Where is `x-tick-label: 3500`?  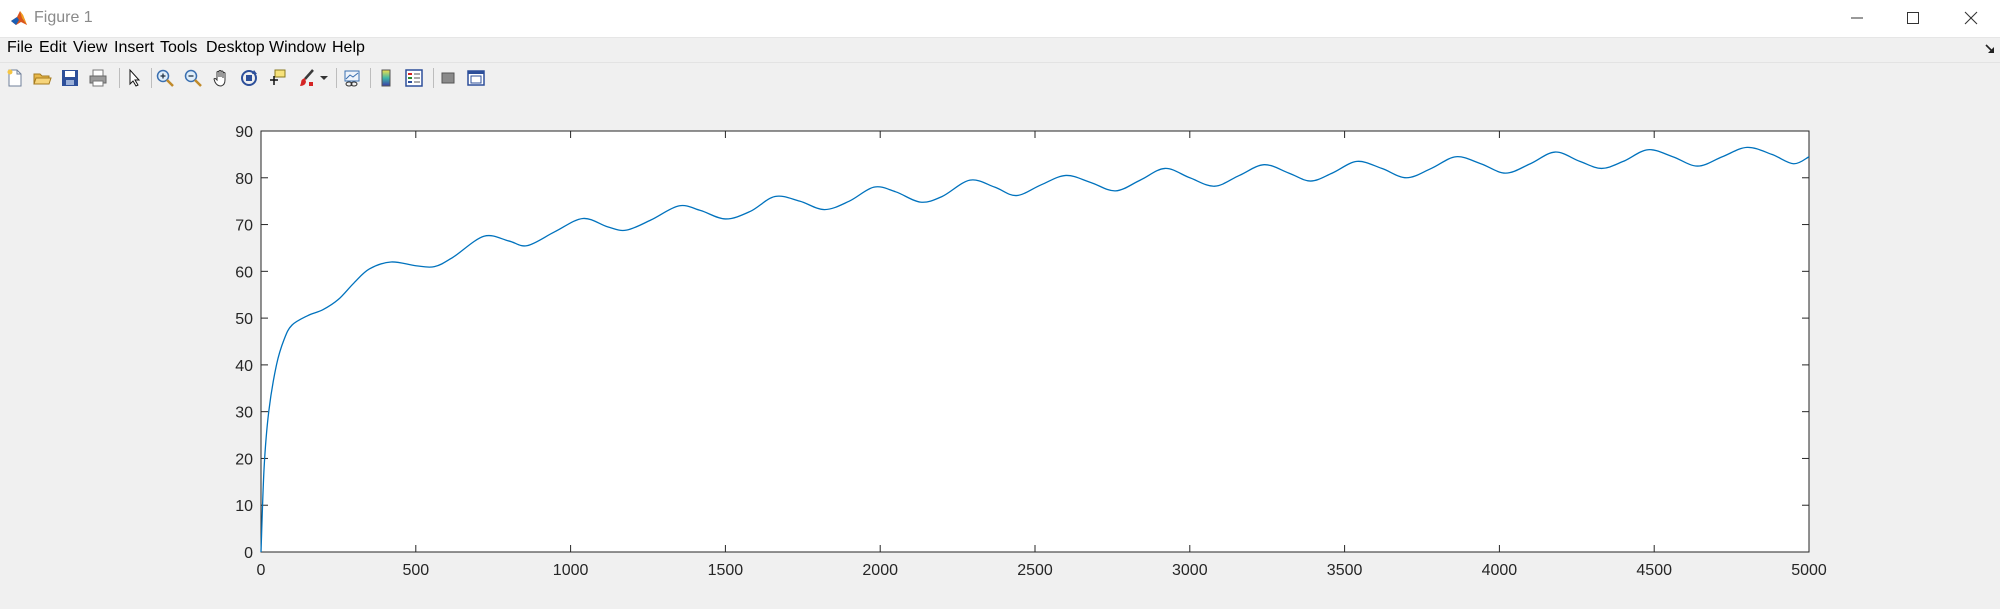
x-tick-label: 3500 is located at coordinates (1345, 570).